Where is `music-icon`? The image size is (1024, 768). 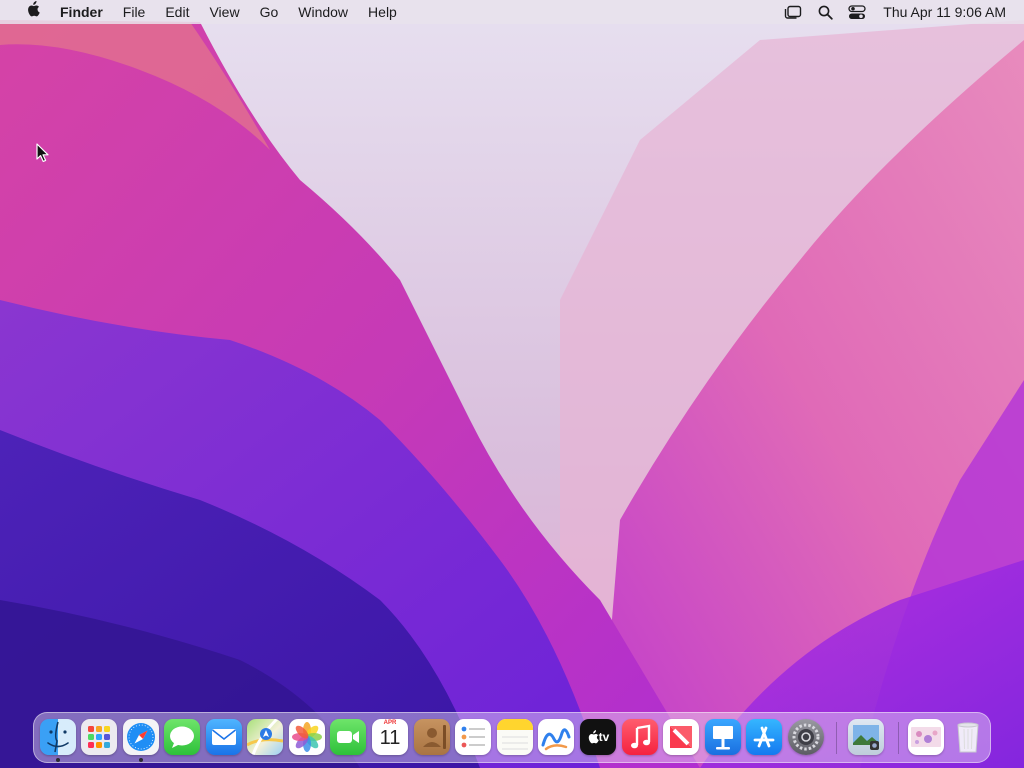 music-icon is located at coordinates (640, 737).